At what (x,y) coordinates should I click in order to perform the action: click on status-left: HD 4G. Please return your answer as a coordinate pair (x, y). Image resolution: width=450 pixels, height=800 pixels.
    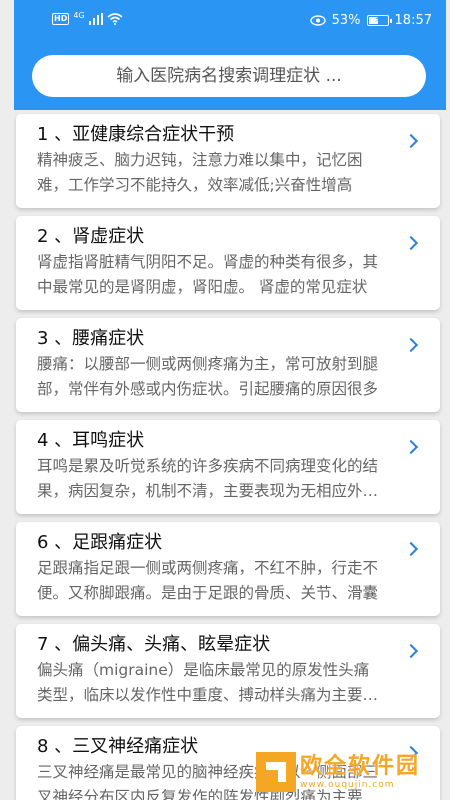
    Looking at the image, I should click on (87, 18).